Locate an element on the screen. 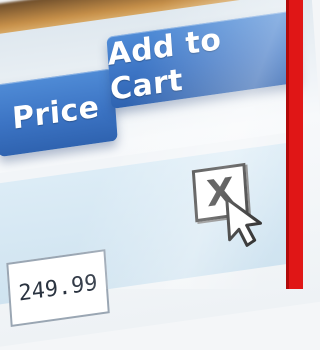 Image resolution: width=320 pixels, height=350 pixels. price-value: 249.99 is located at coordinates (58, 288).